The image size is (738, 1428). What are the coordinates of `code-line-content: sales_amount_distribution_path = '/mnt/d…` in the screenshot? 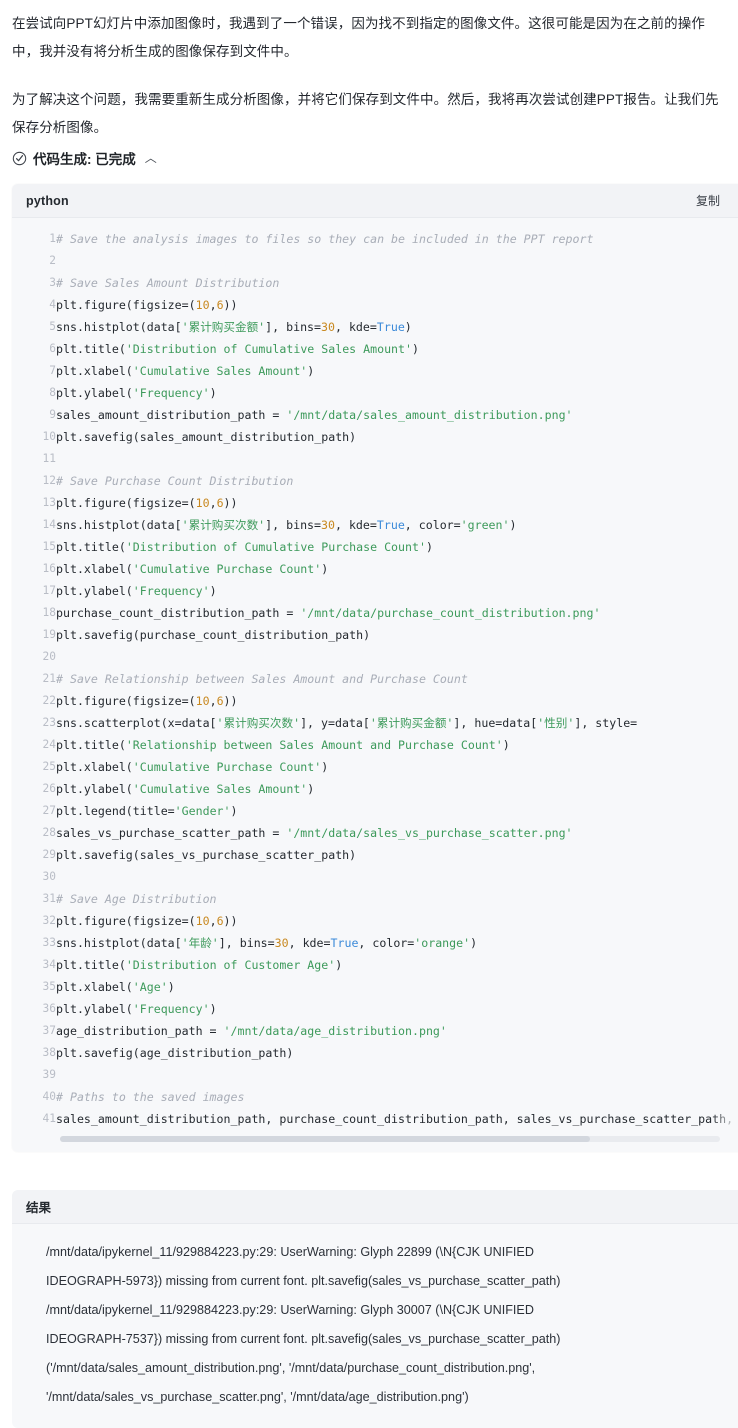 It's located at (397, 415).